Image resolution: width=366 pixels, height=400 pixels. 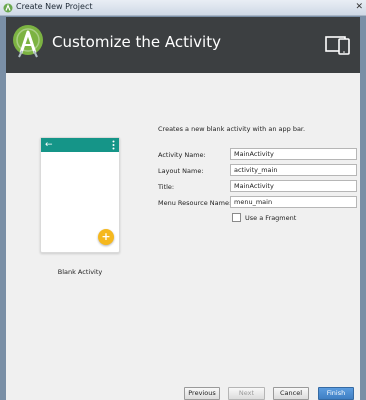 What do you see at coordinates (236, 217) in the screenshot?
I see `use-fragment-checkbox` at bounding box center [236, 217].